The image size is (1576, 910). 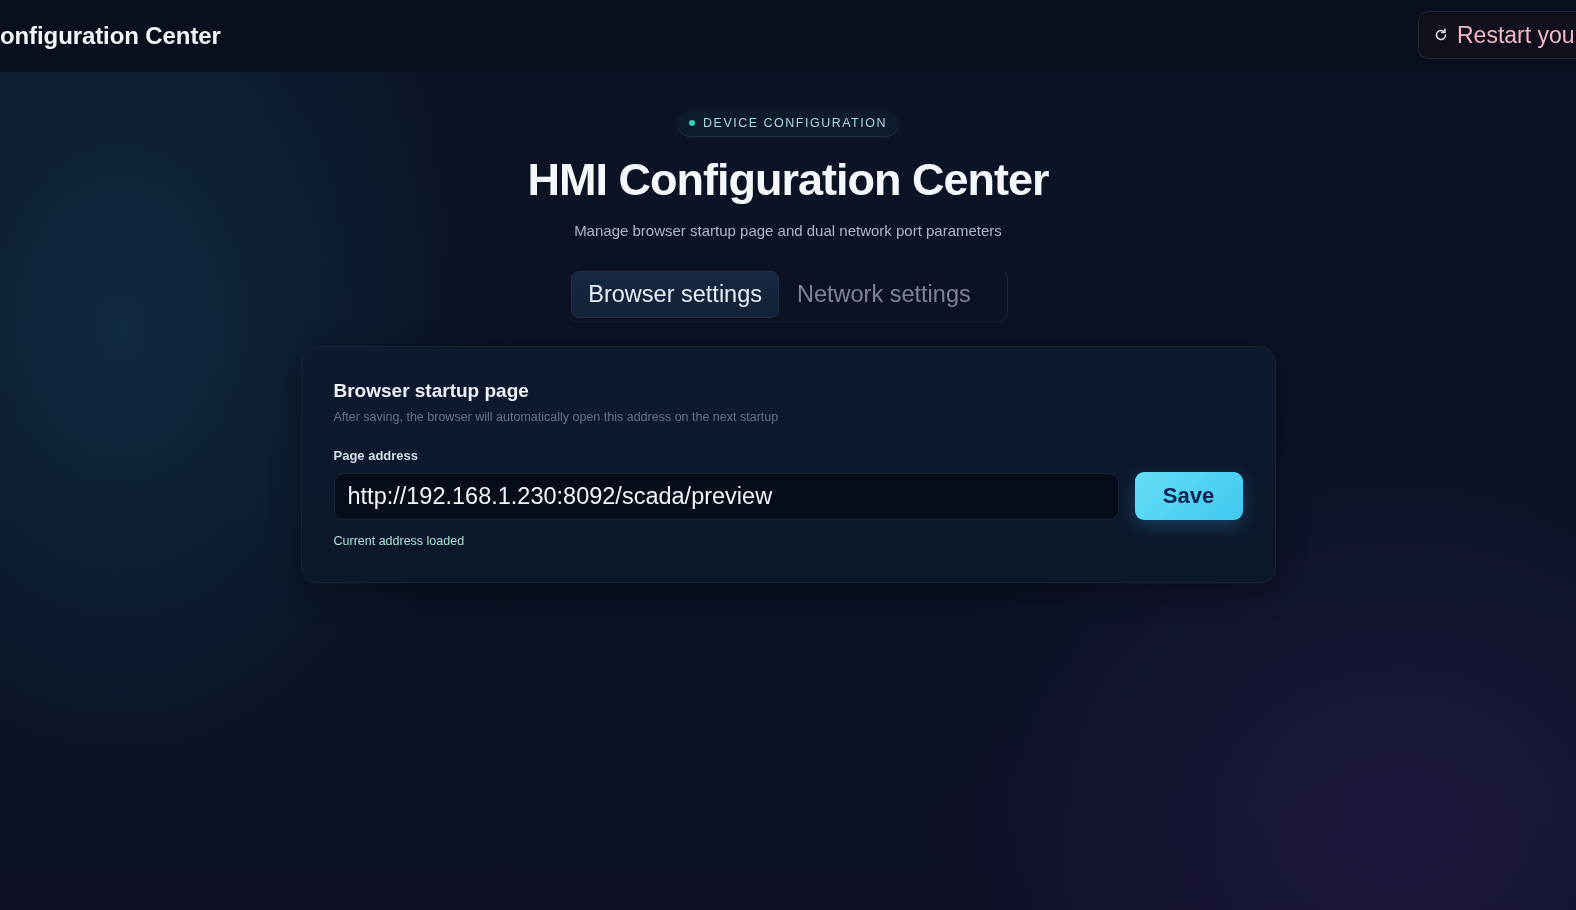 What do you see at coordinates (788, 123) in the screenshot?
I see `section-badge: DEVICE CONFIGURATION` at bounding box center [788, 123].